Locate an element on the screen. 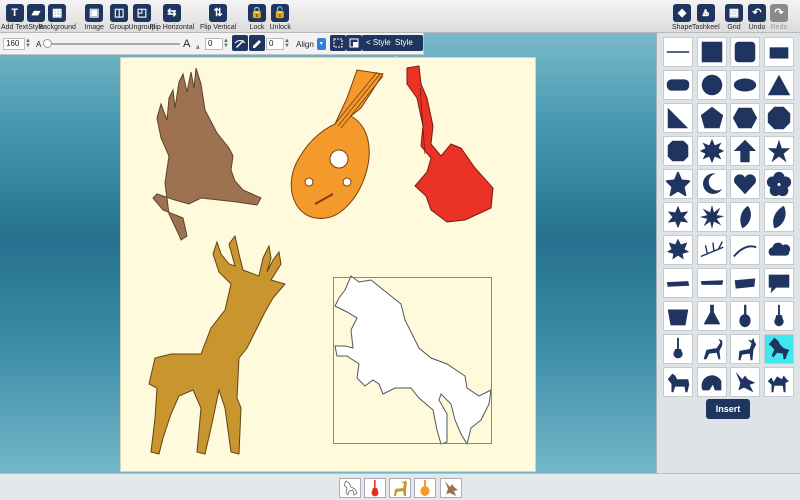 This screenshot has height=500, width=800. shape-label: Shape is located at coordinates (682, 27).